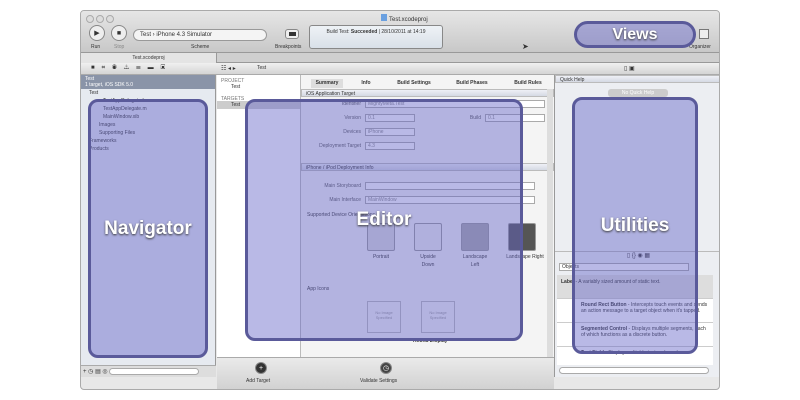  What do you see at coordinates (404, 18) in the screenshot?
I see `window-title: Test.xcodeproj` at bounding box center [404, 18].